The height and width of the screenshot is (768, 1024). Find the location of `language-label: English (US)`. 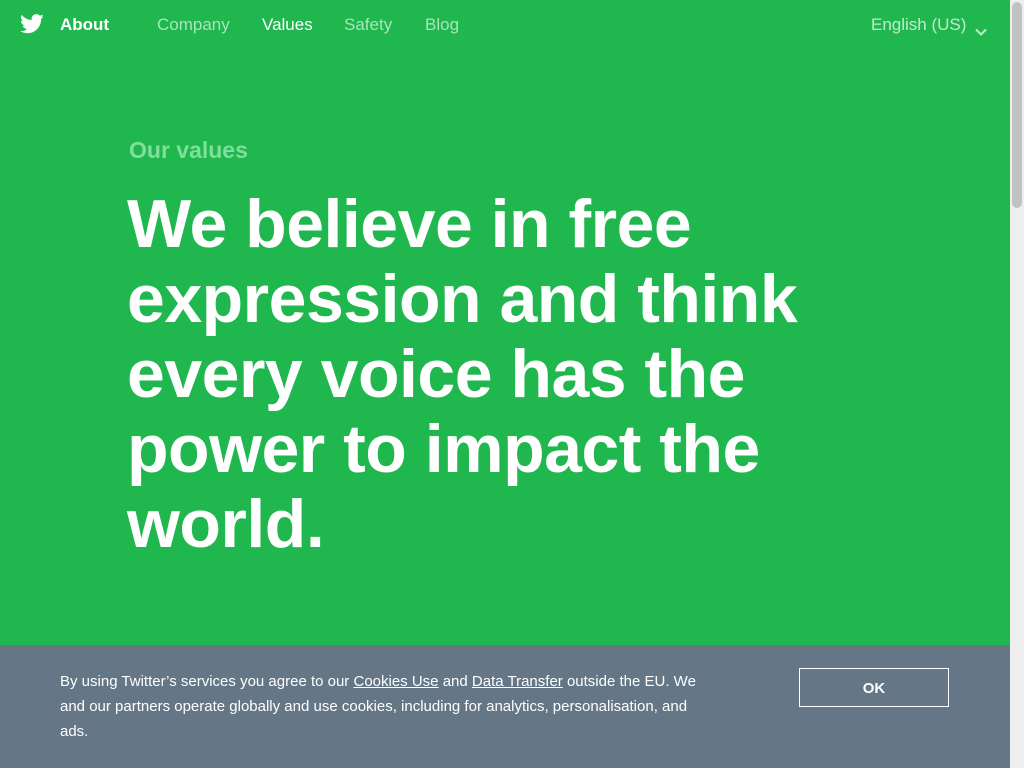

language-label: English (US) is located at coordinates (919, 24).